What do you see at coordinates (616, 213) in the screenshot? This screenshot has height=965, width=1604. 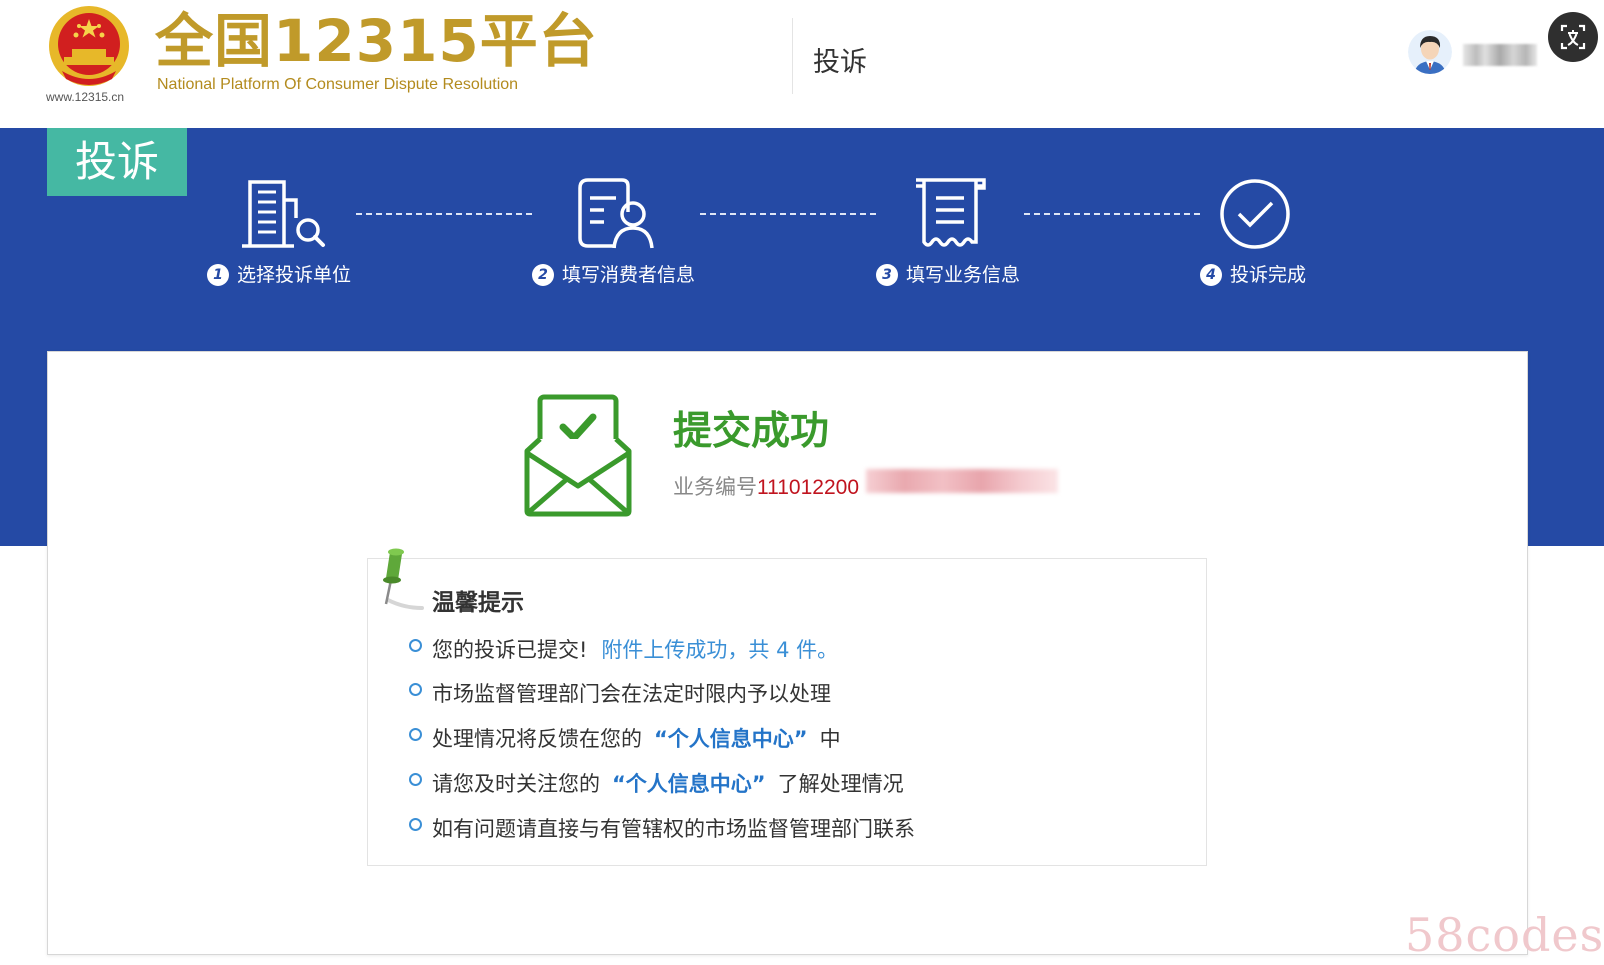 I see `form-user-icon` at bounding box center [616, 213].